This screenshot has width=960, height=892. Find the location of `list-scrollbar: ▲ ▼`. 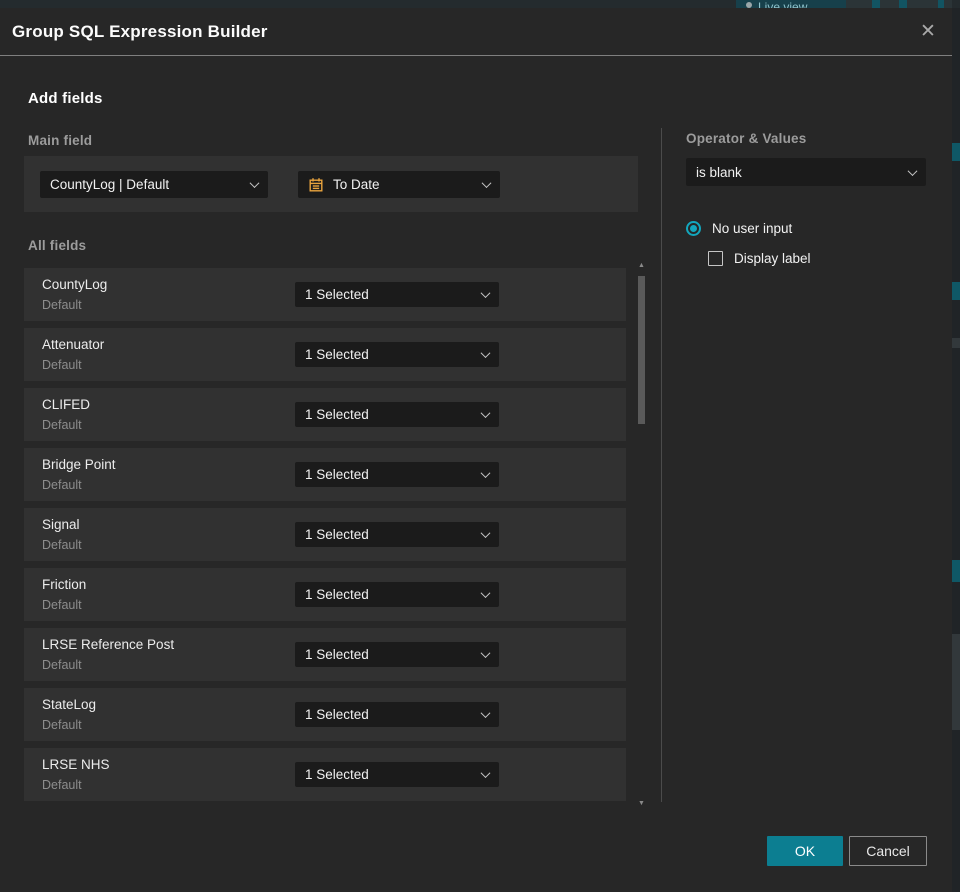

list-scrollbar: ▲ ▼ is located at coordinates (641, 535).